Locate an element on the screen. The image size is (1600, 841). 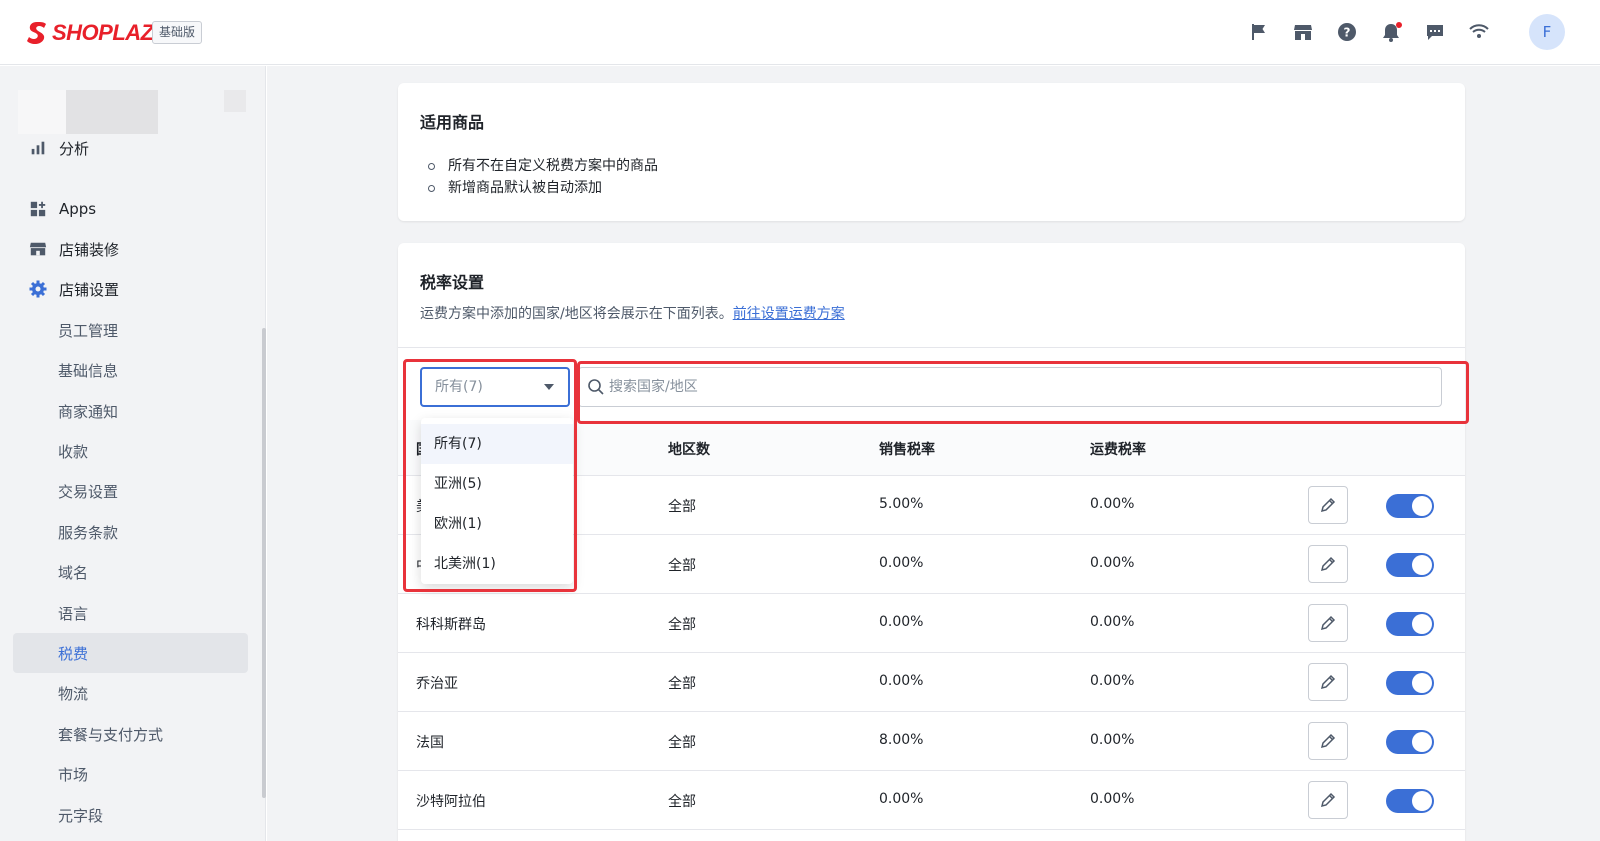
list-item: 所有不在自定义税费方案中的商品 is located at coordinates (543, 166).